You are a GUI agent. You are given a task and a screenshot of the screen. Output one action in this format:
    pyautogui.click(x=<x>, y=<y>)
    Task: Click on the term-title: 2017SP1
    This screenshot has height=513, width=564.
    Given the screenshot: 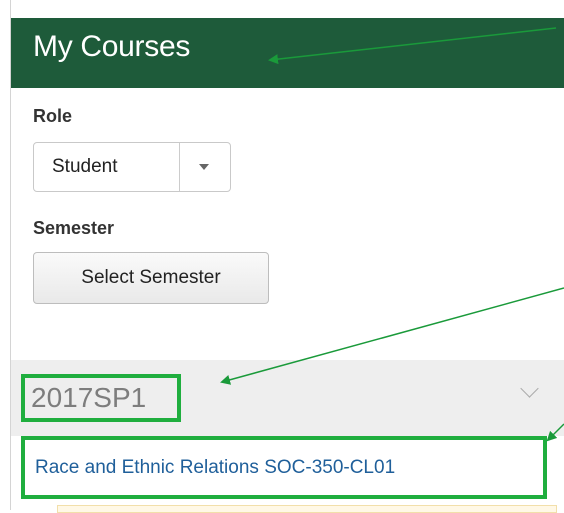 What is the action you would take?
    pyautogui.click(x=101, y=398)
    